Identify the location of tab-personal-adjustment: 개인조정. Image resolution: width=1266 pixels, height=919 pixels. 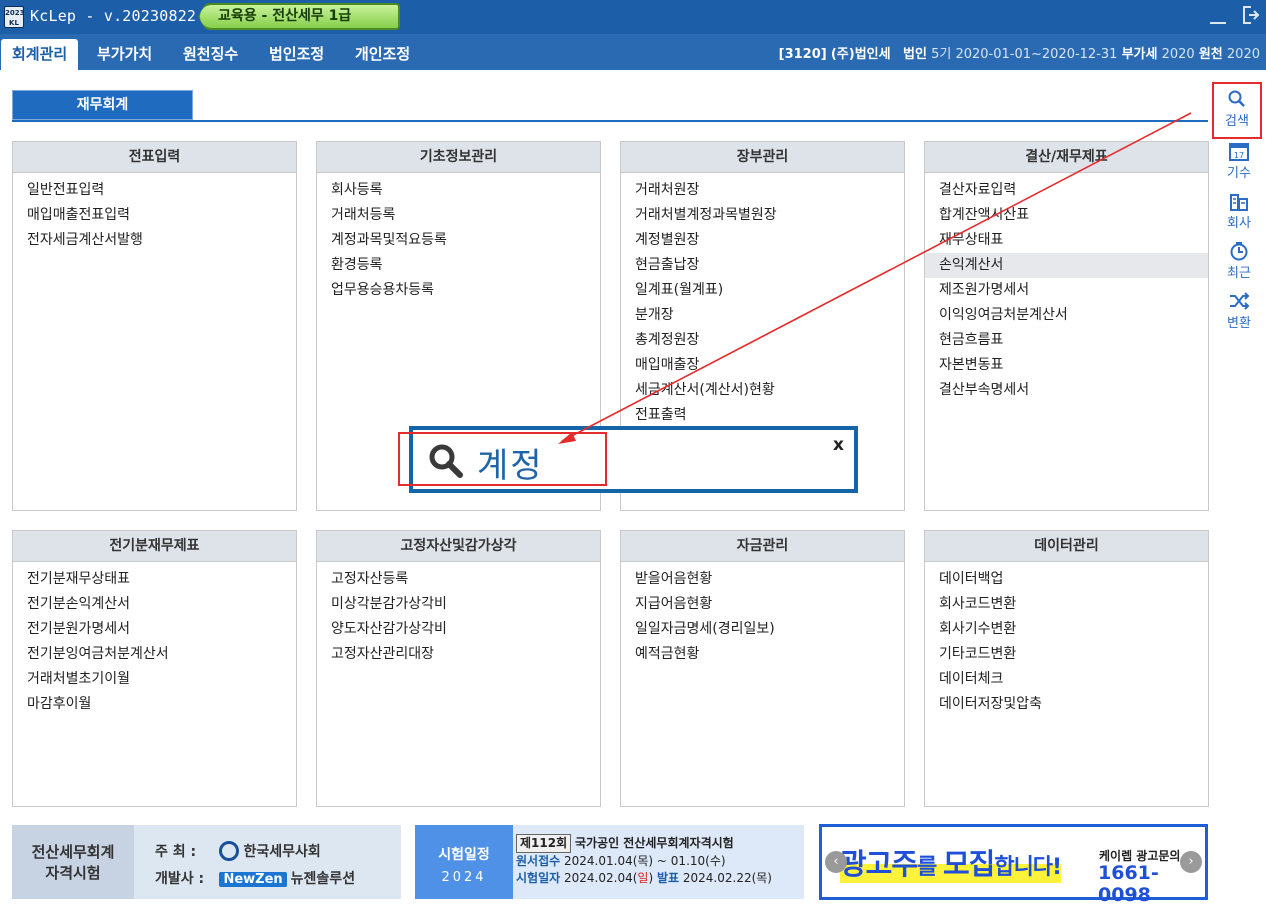
(382, 54).